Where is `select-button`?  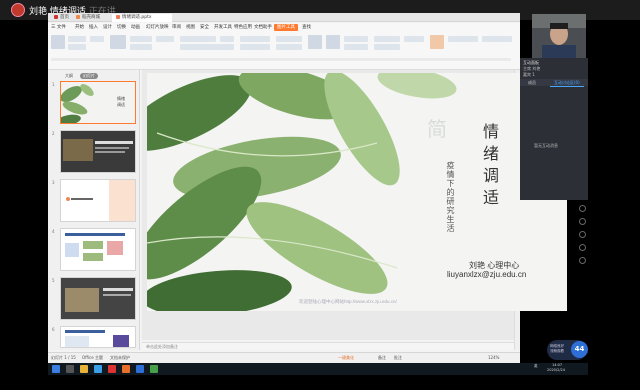
select-button is located at coordinates (414, 39).